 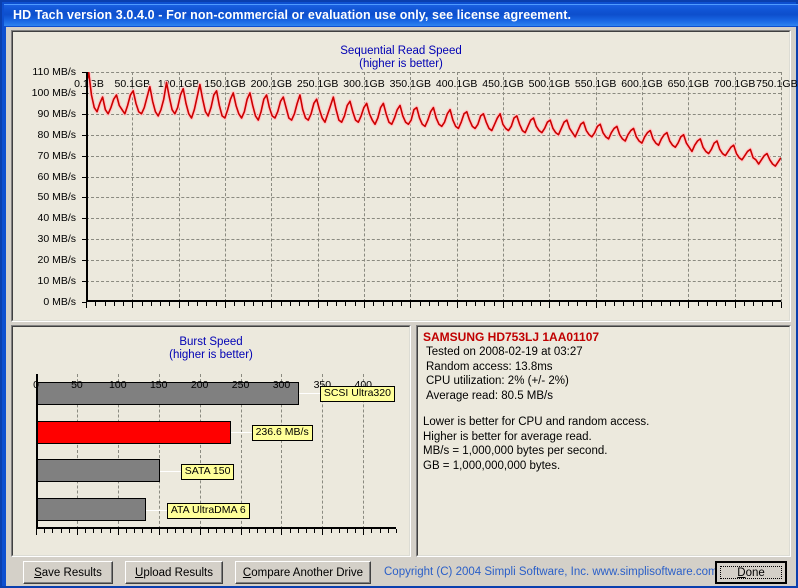 What do you see at coordinates (401, 51) in the screenshot?
I see `sequential-read-title-main: Sequential Read Speed` at bounding box center [401, 51].